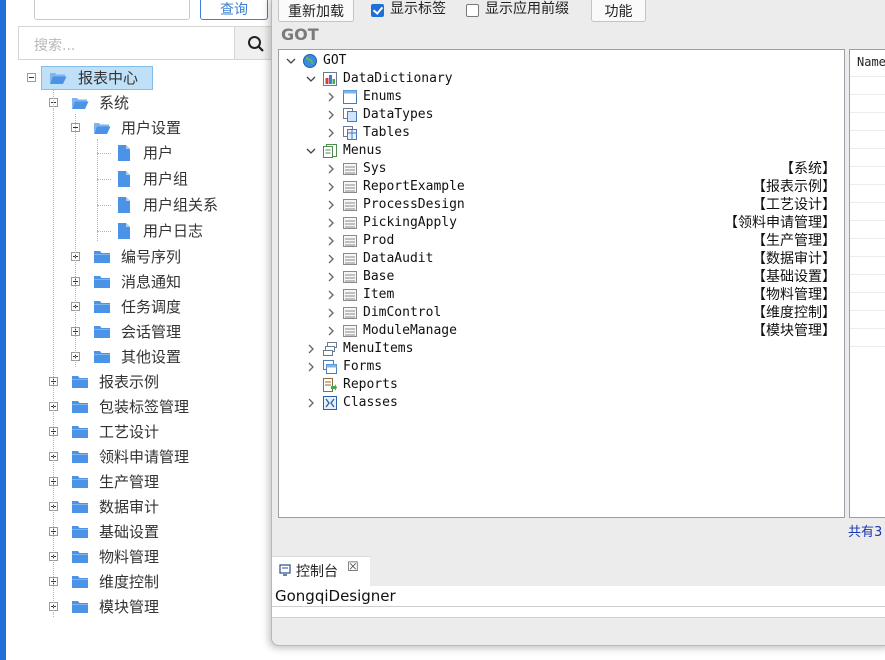  Describe the element at coordinates (386, 132) in the screenshot. I see `aot-tree-node-label: Tables` at that location.